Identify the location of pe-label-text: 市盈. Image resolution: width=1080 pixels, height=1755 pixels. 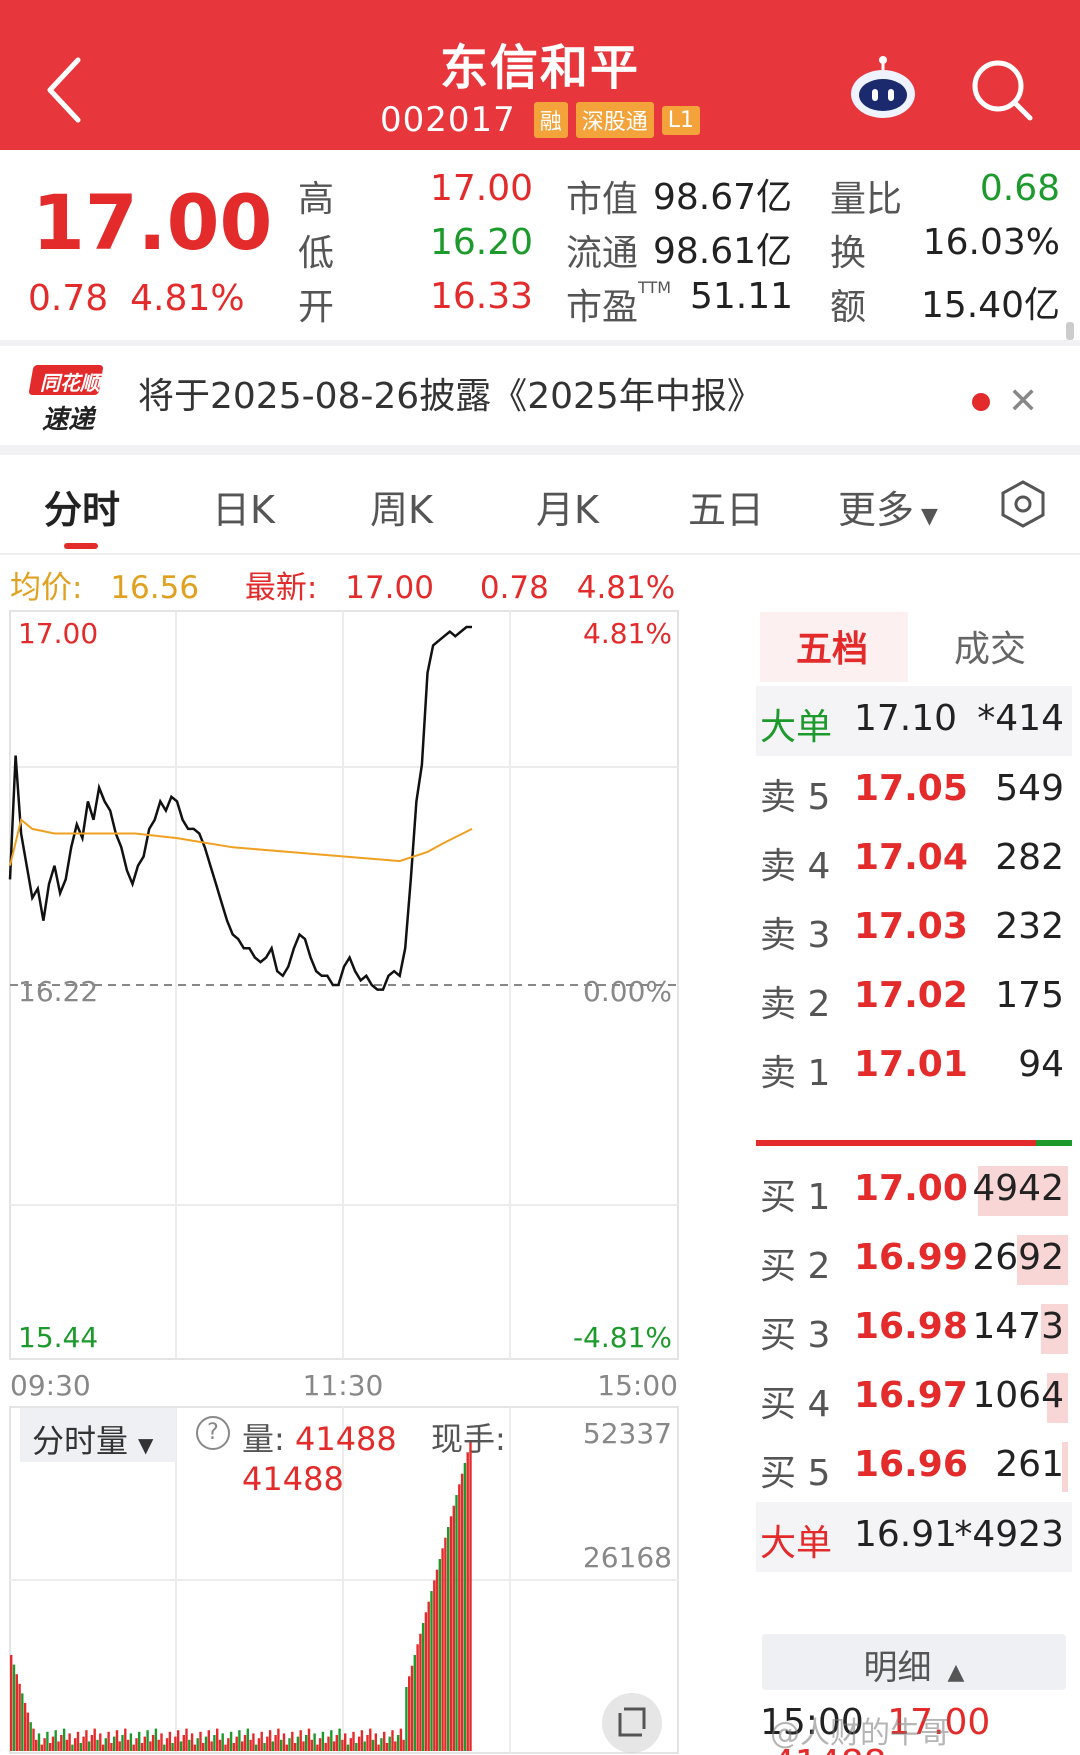
(602, 307).